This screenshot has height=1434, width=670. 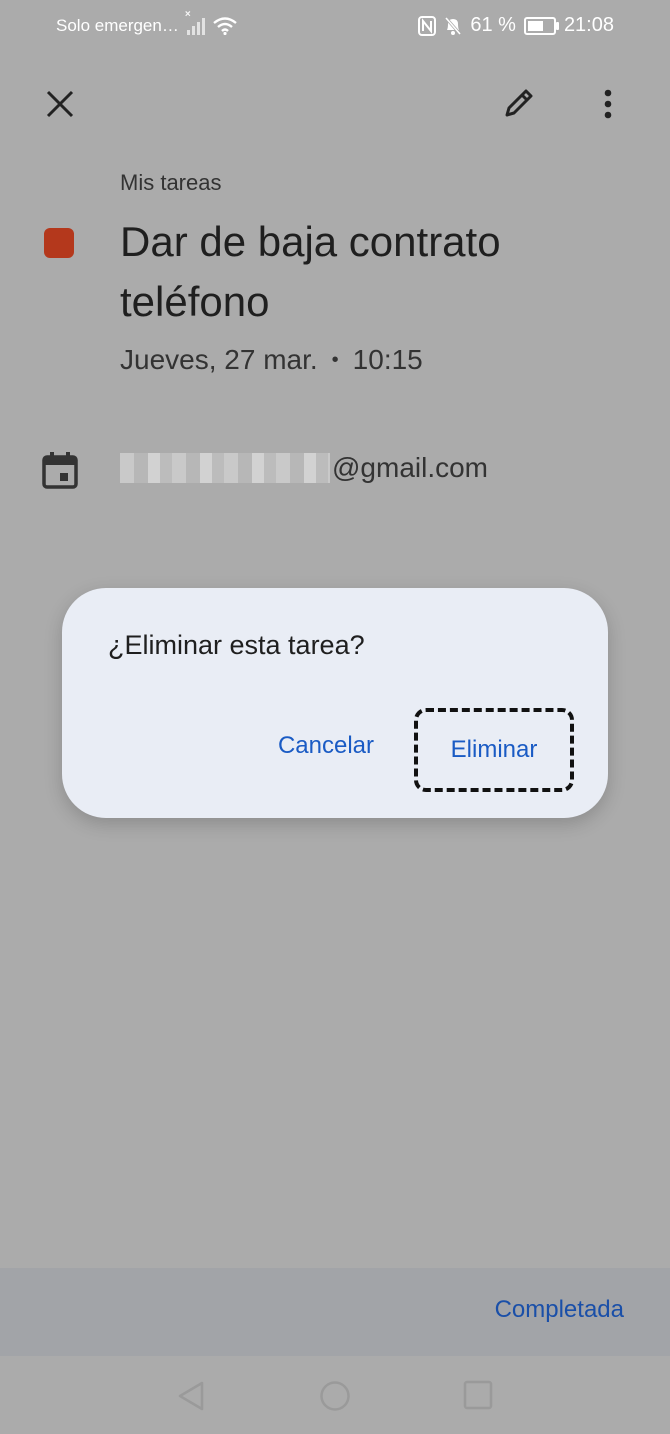 I want to click on bell-off-icon, so click(x=453, y=25).